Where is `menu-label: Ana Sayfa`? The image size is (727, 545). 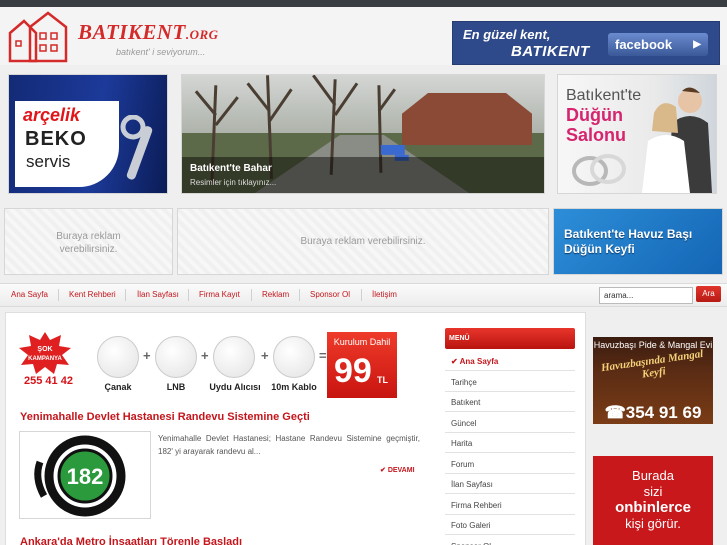
menu-label: Ana Sayfa is located at coordinates (479, 361).